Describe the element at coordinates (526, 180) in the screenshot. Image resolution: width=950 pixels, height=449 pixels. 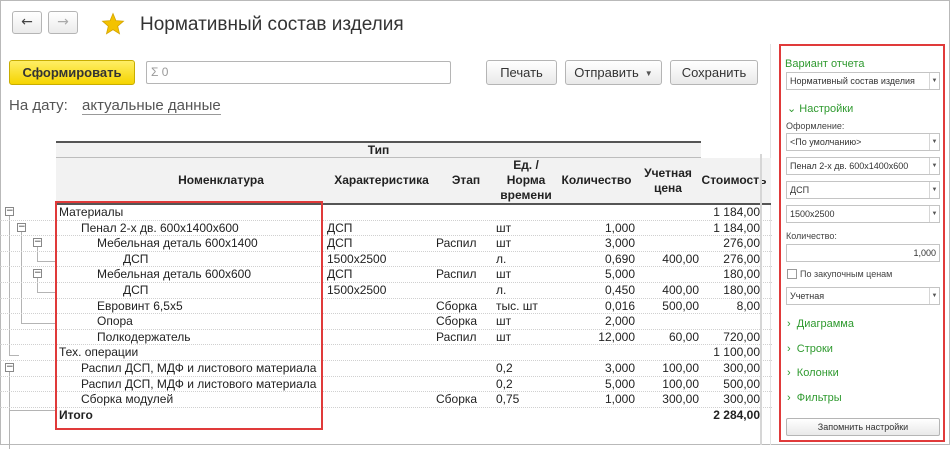
I see `col-unit: Ед. / Норма времени` at that location.